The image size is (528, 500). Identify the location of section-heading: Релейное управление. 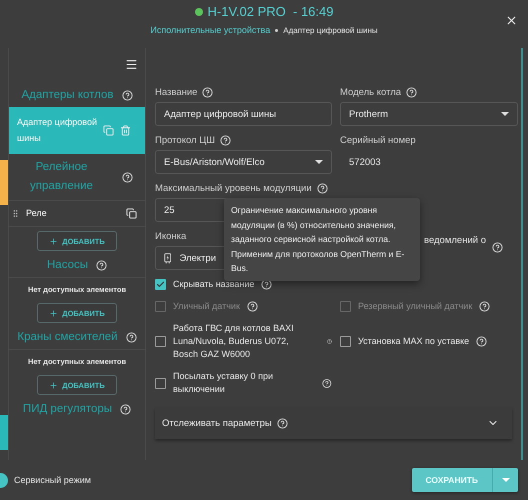
(61, 177).